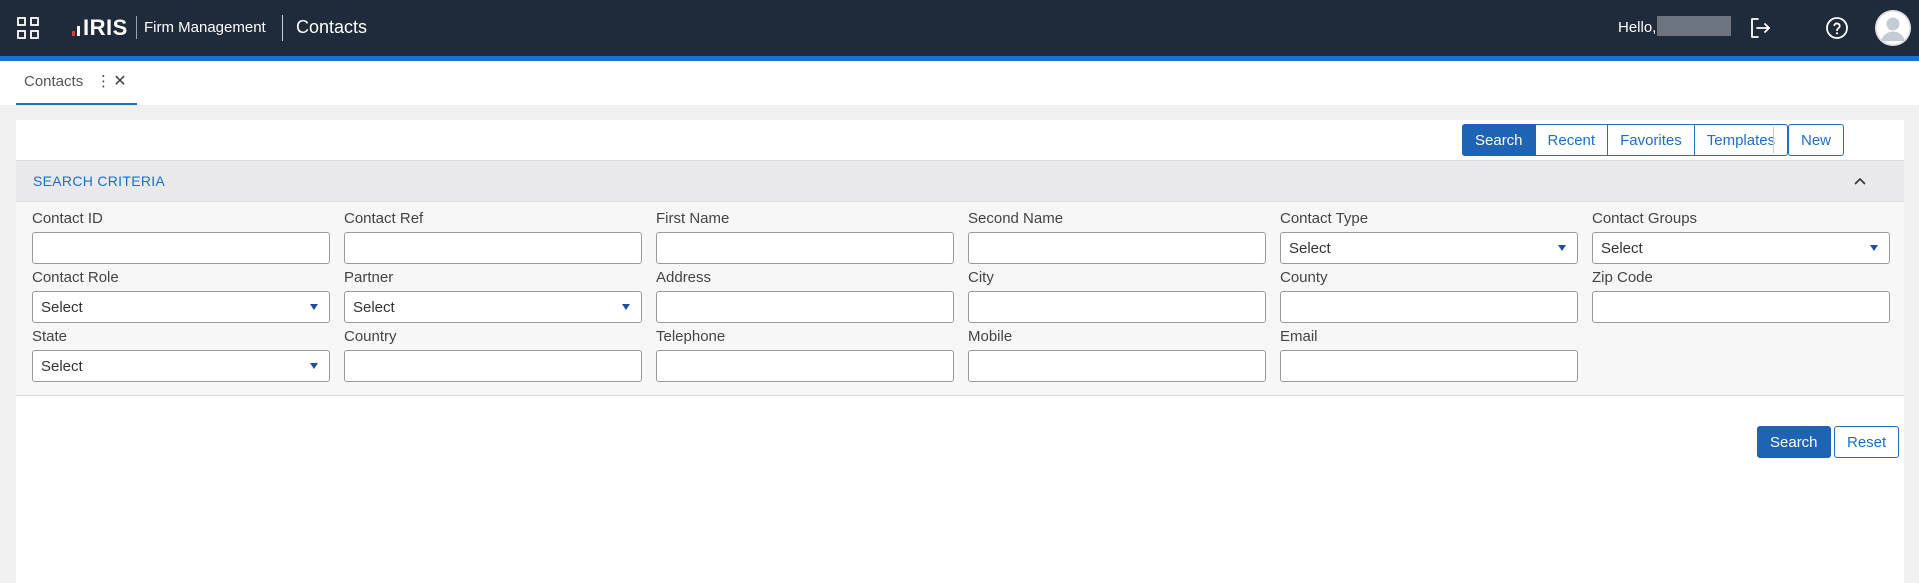 The image size is (1919, 583). Describe the element at coordinates (1645, 218) in the screenshot. I see `field-label: Contact Groups` at that location.